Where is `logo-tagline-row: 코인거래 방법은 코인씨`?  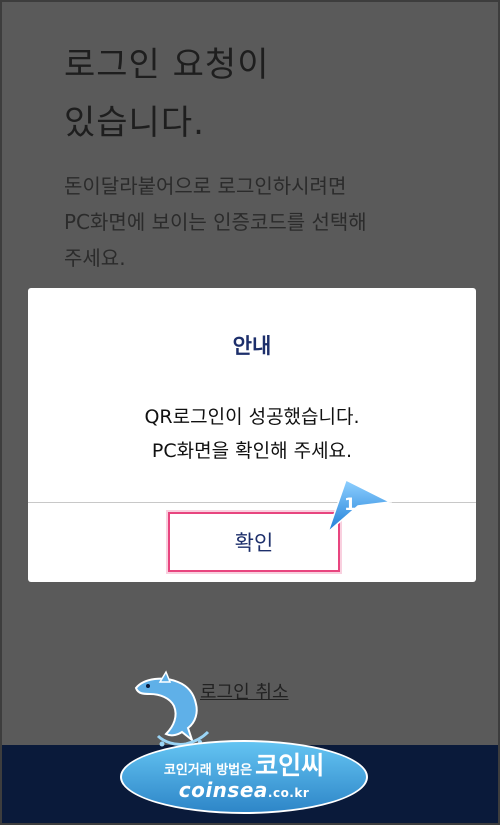 logo-tagline-row: 코인거래 방법은 코인씨 is located at coordinates (244, 764).